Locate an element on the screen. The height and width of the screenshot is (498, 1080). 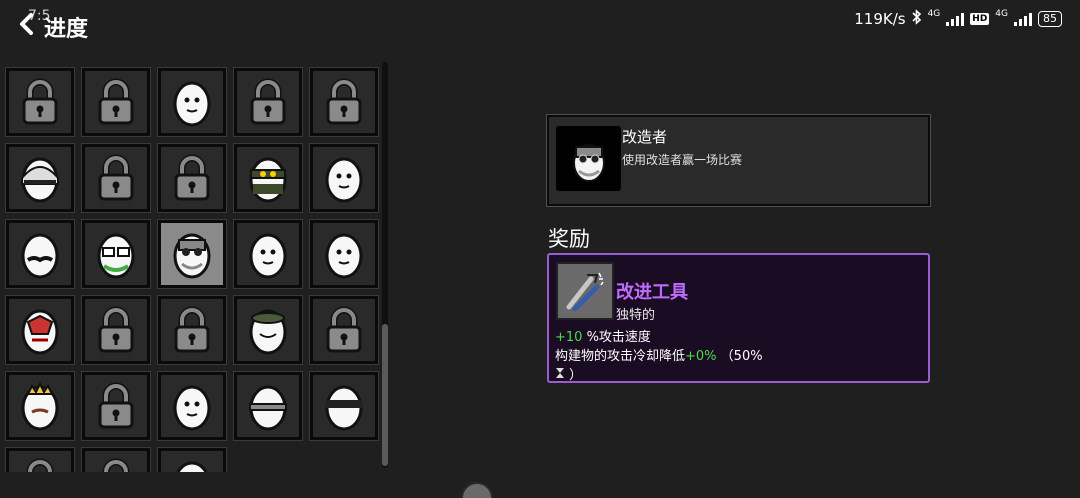
egg-ninja-icon is located at coordinates (268, 178).